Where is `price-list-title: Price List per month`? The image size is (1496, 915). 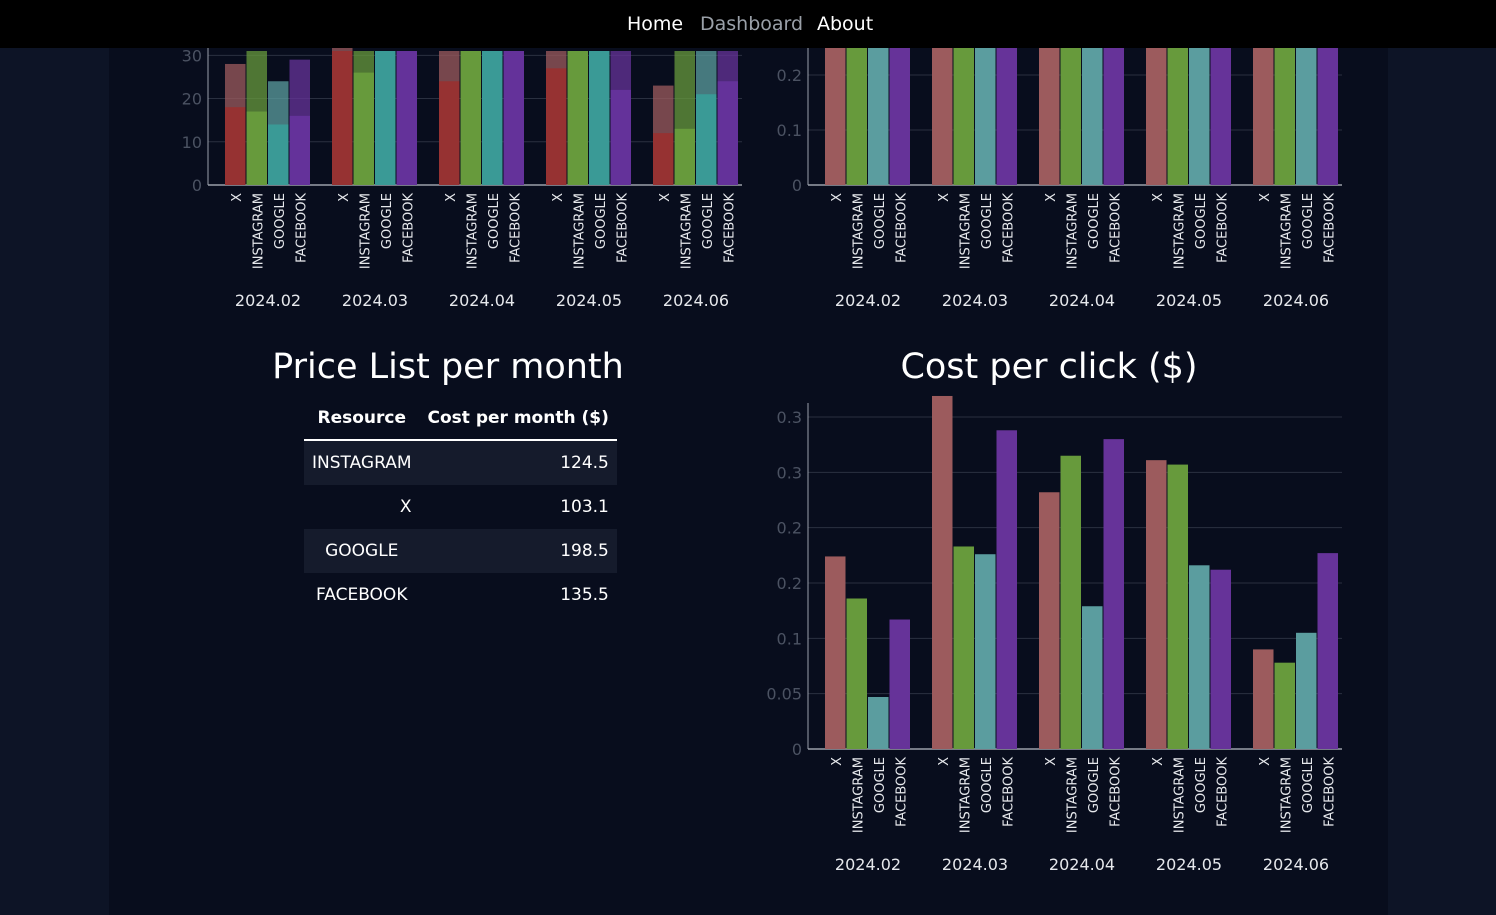
price-list-title: Price List per month is located at coordinates (448, 367).